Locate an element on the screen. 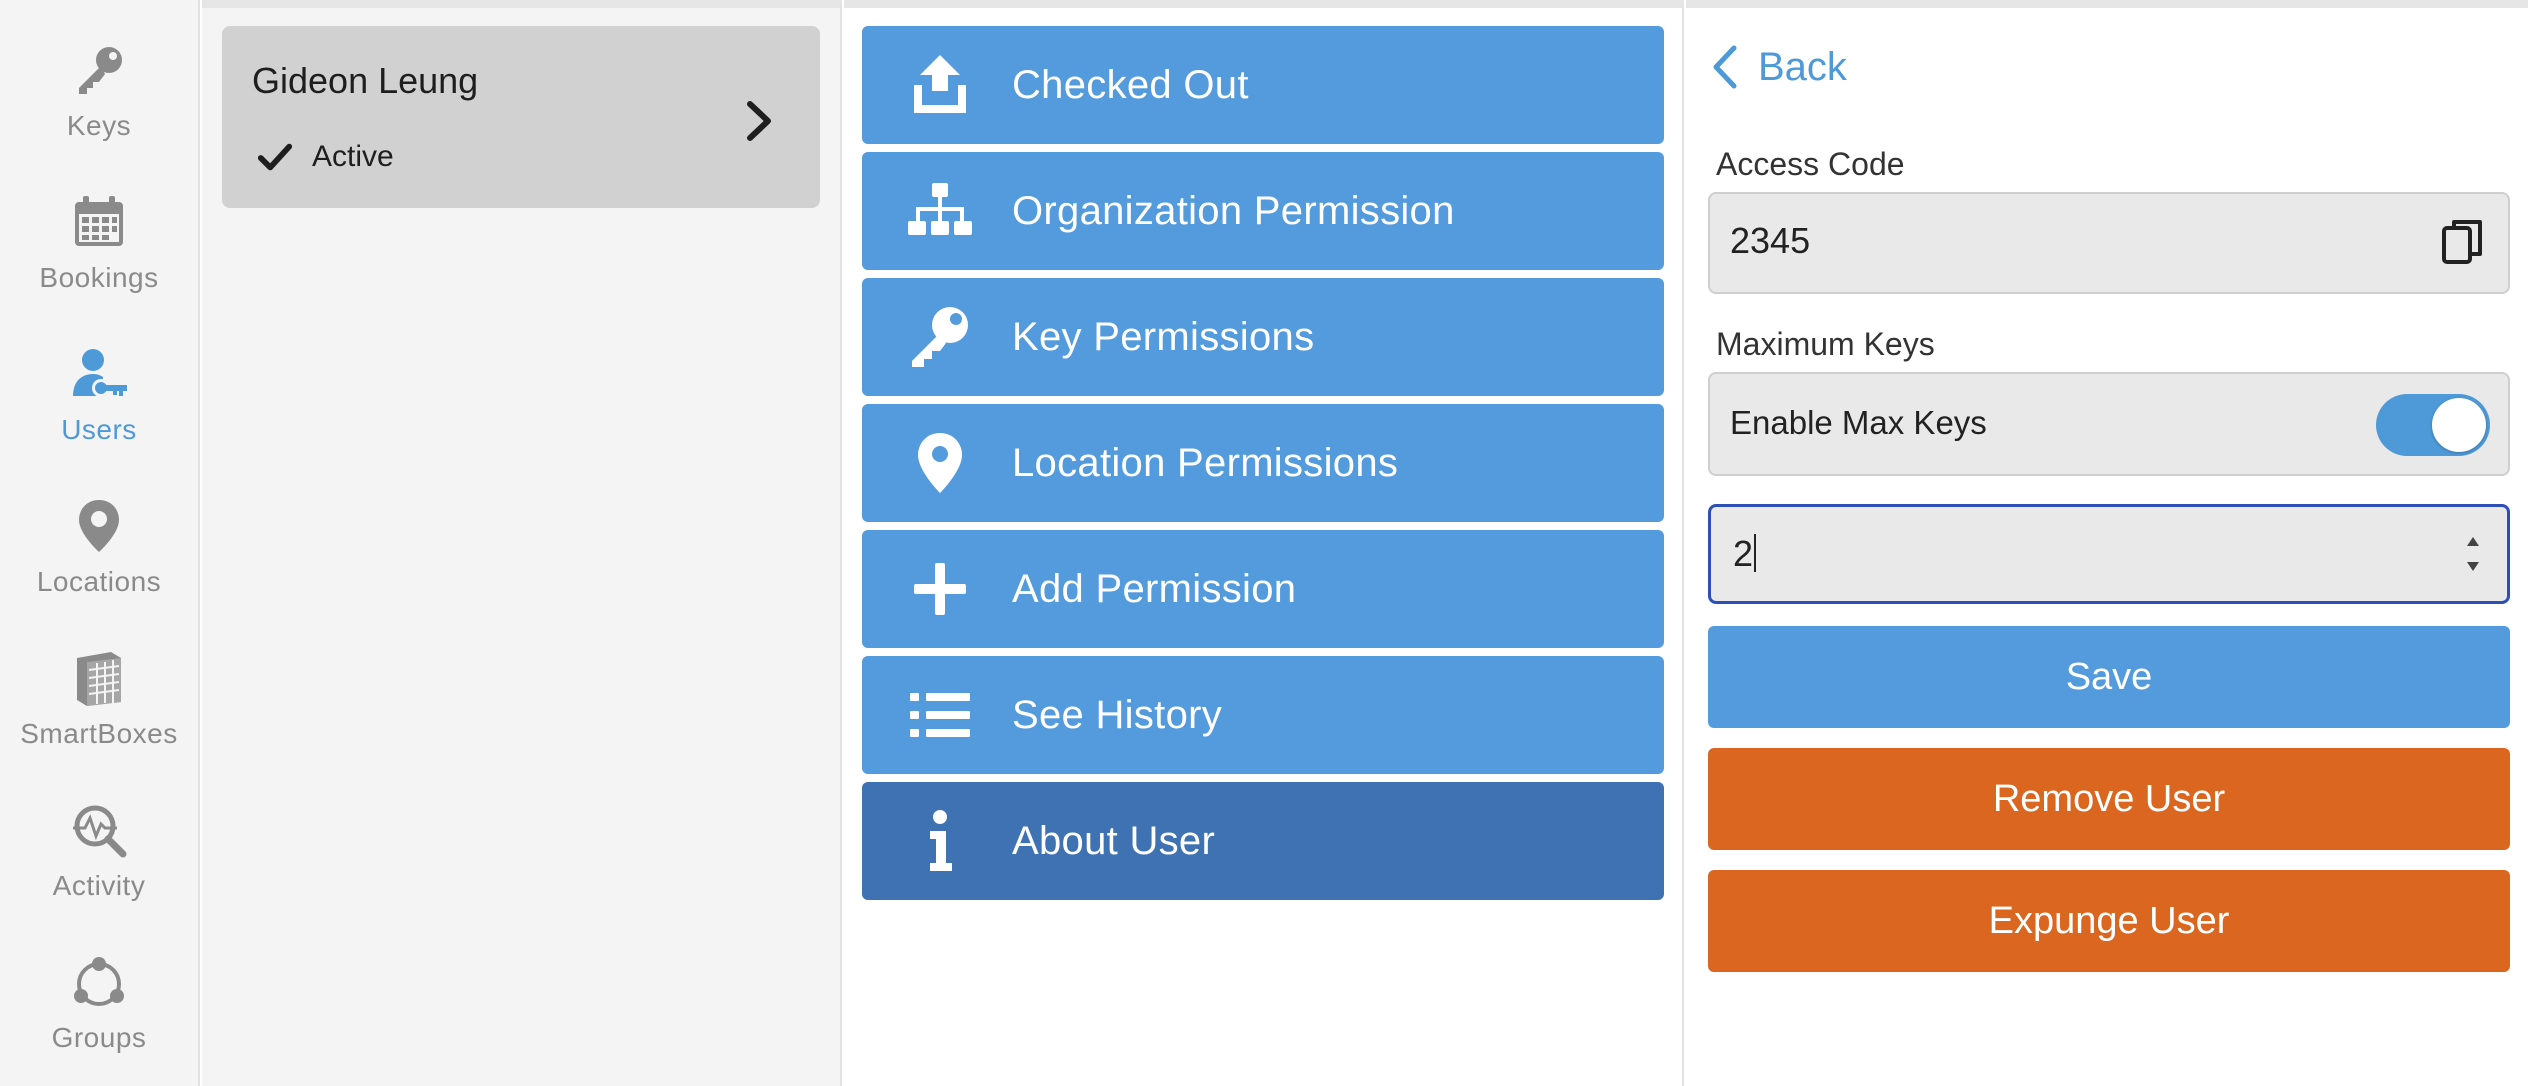 The width and height of the screenshot is (2528, 1086). about-user-button: About User is located at coordinates (1263, 841).